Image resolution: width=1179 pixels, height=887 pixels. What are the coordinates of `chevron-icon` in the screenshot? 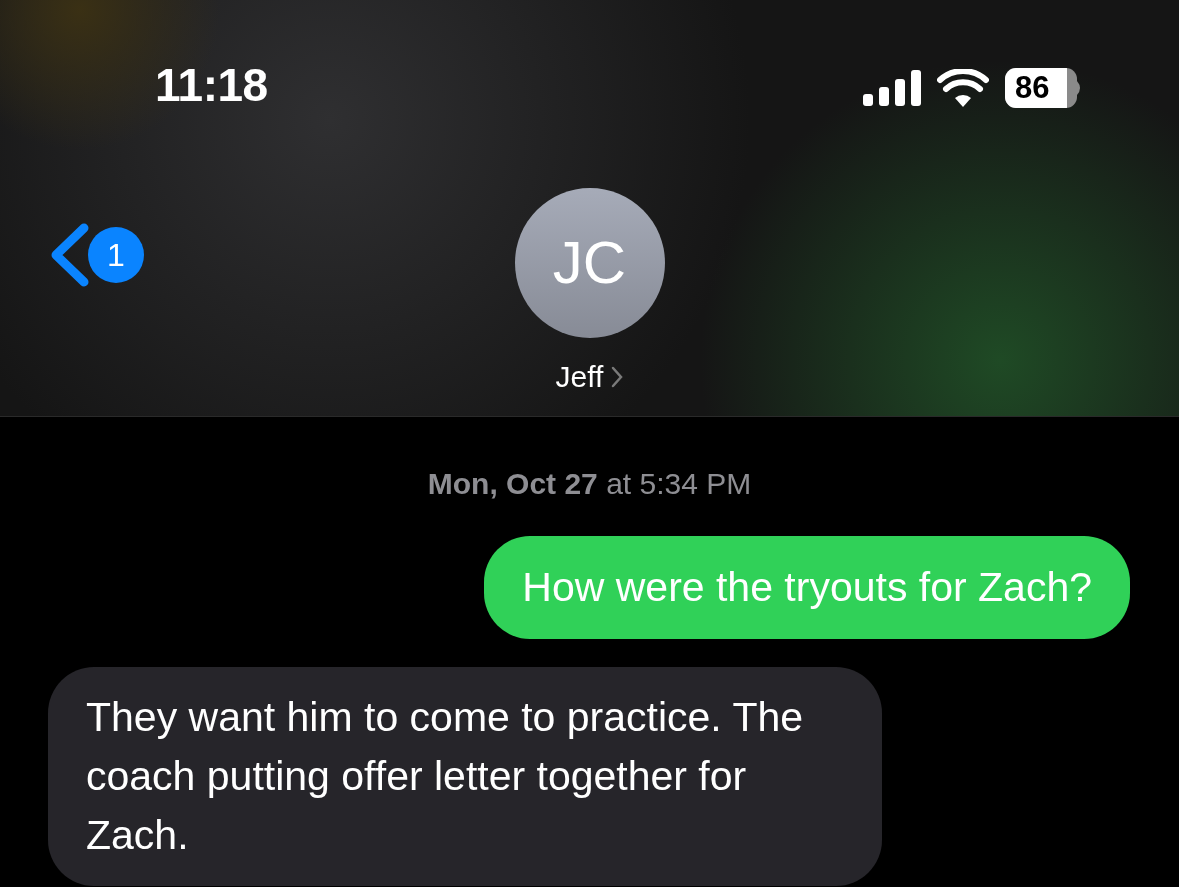 It's located at (617, 376).